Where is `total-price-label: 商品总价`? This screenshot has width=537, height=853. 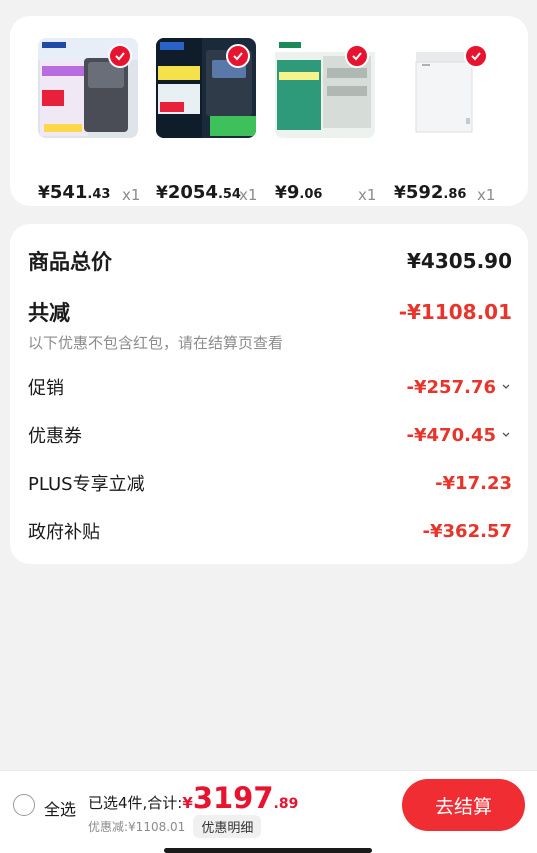
total-price-label: 商品总价 is located at coordinates (70, 262).